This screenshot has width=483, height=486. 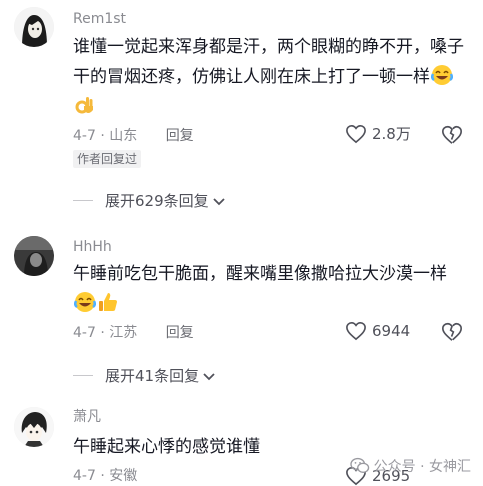 What do you see at coordinates (107, 159) in the screenshot?
I see `author-replied-badge: 作者回复过` at bounding box center [107, 159].